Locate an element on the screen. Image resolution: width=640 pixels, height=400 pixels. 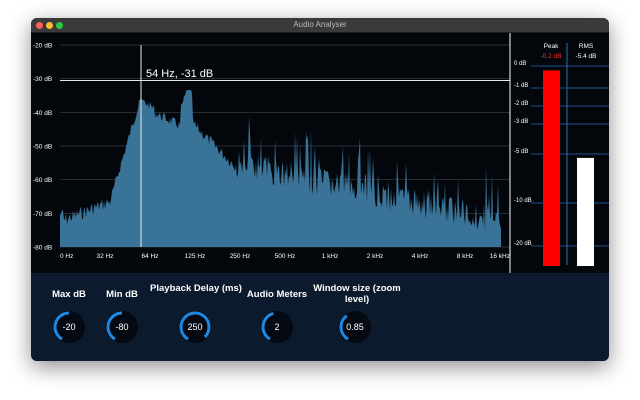
x-tick-label: 4 kHz is located at coordinates (420, 256).